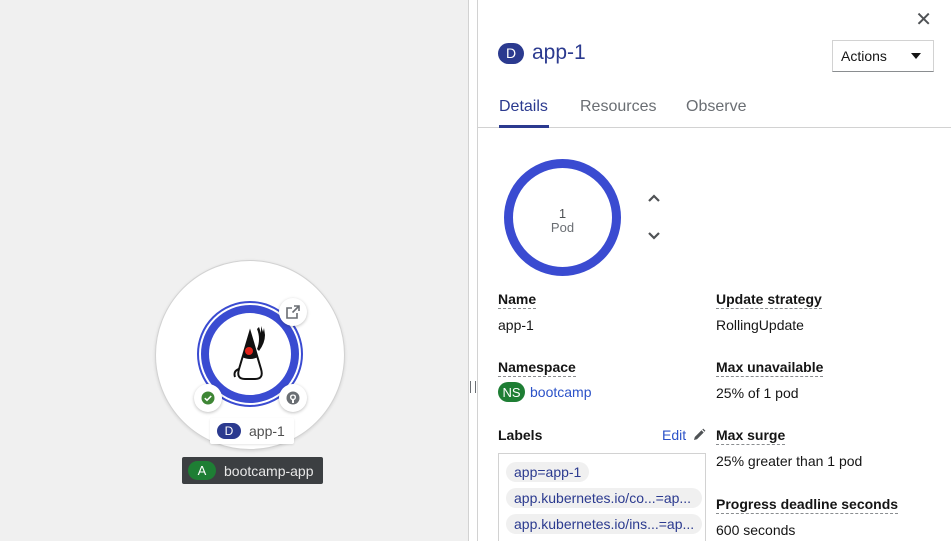 The width and height of the screenshot is (951, 541). Describe the element at coordinates (269, 470) in the screenshot. I see `application-group-label-text: bootcamp-app` at that location.